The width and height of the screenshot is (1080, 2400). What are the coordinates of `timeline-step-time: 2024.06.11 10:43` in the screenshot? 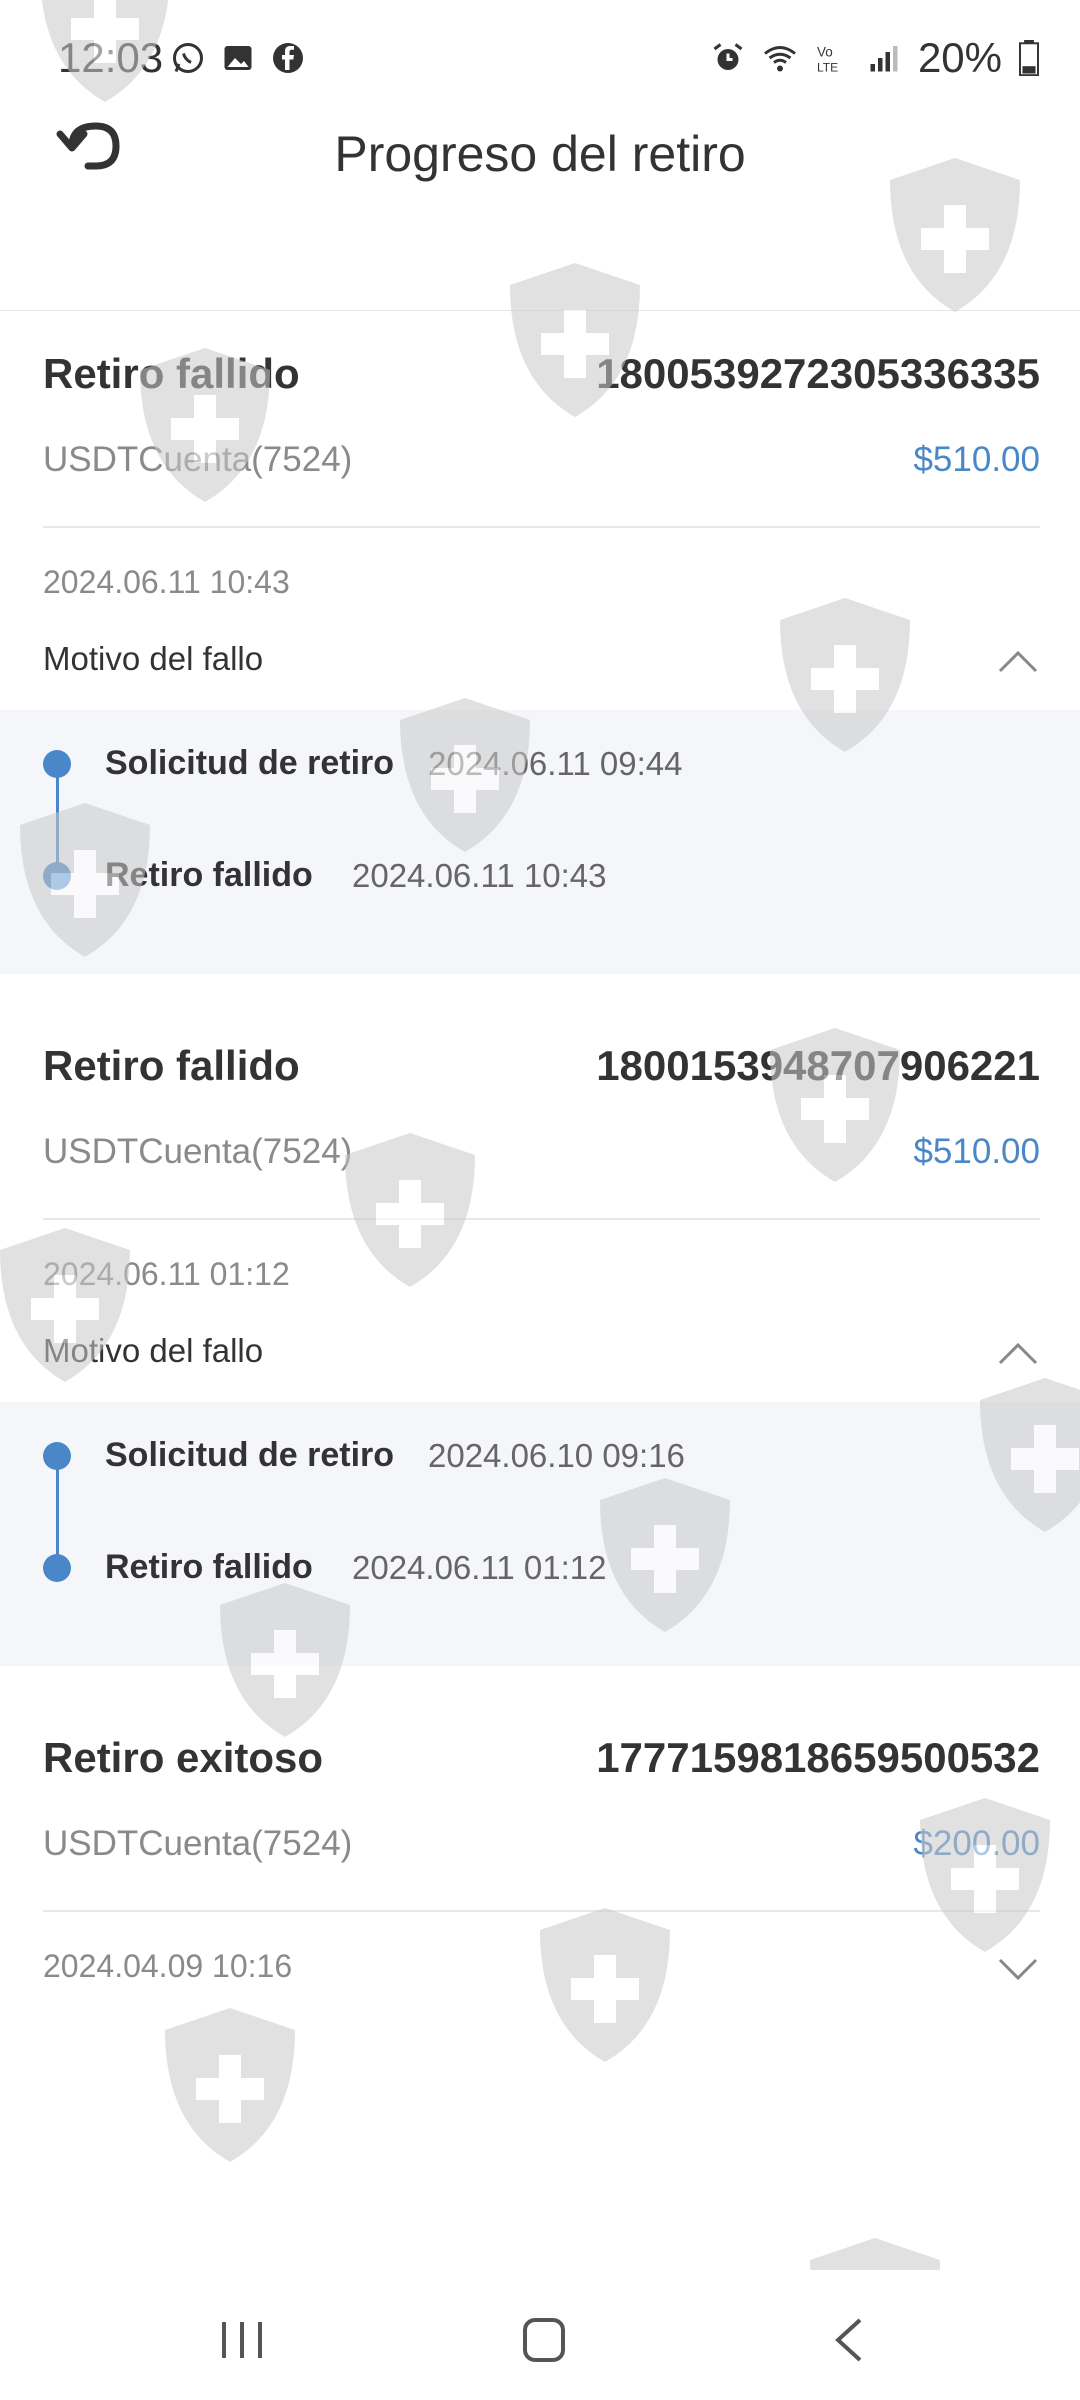 It's located at (479, 875).